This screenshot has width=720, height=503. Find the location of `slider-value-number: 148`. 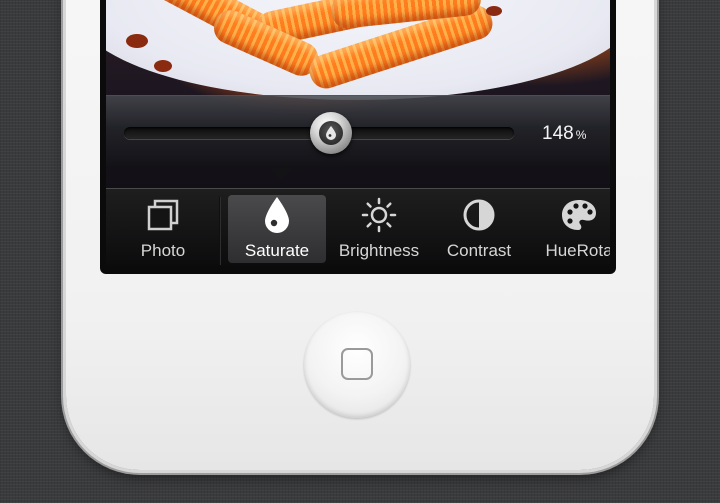

slider-value-number: 148 is located at coordinates (558, 133).